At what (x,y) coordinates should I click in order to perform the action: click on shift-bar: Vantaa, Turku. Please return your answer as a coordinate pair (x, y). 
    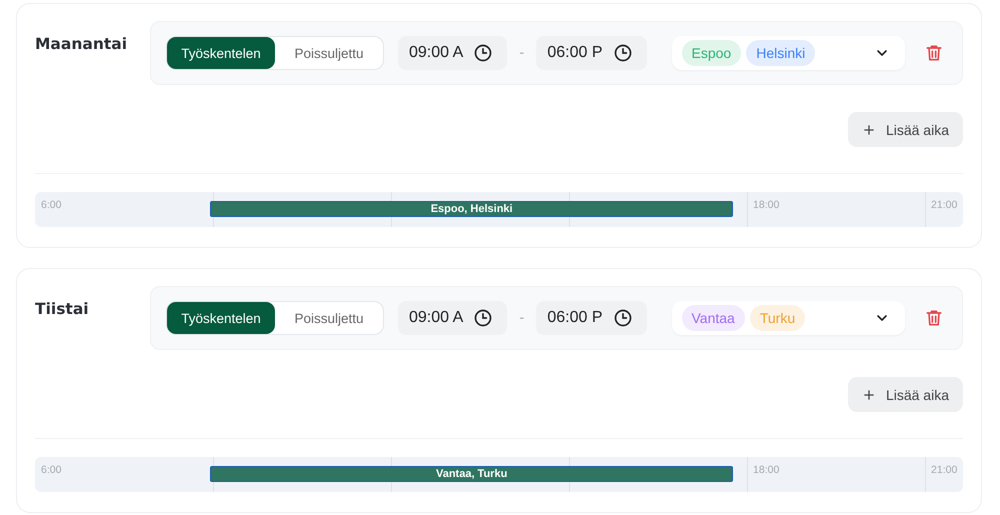
    Looking at the image, I should click on (472, 474).